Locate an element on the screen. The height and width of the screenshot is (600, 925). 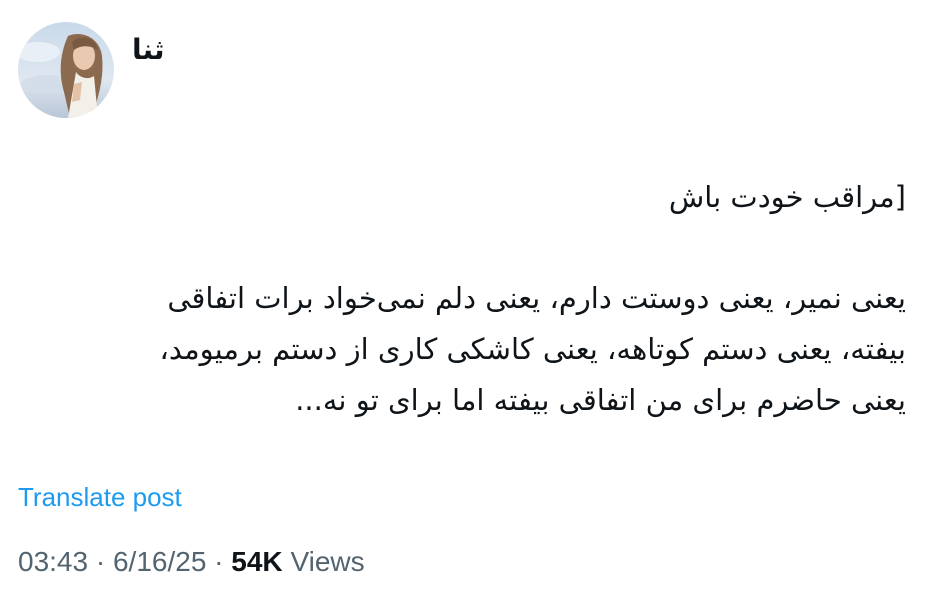
post-meta: 03:43 · 6/16/25 · 54K Views is located at coordinates (191, 562).